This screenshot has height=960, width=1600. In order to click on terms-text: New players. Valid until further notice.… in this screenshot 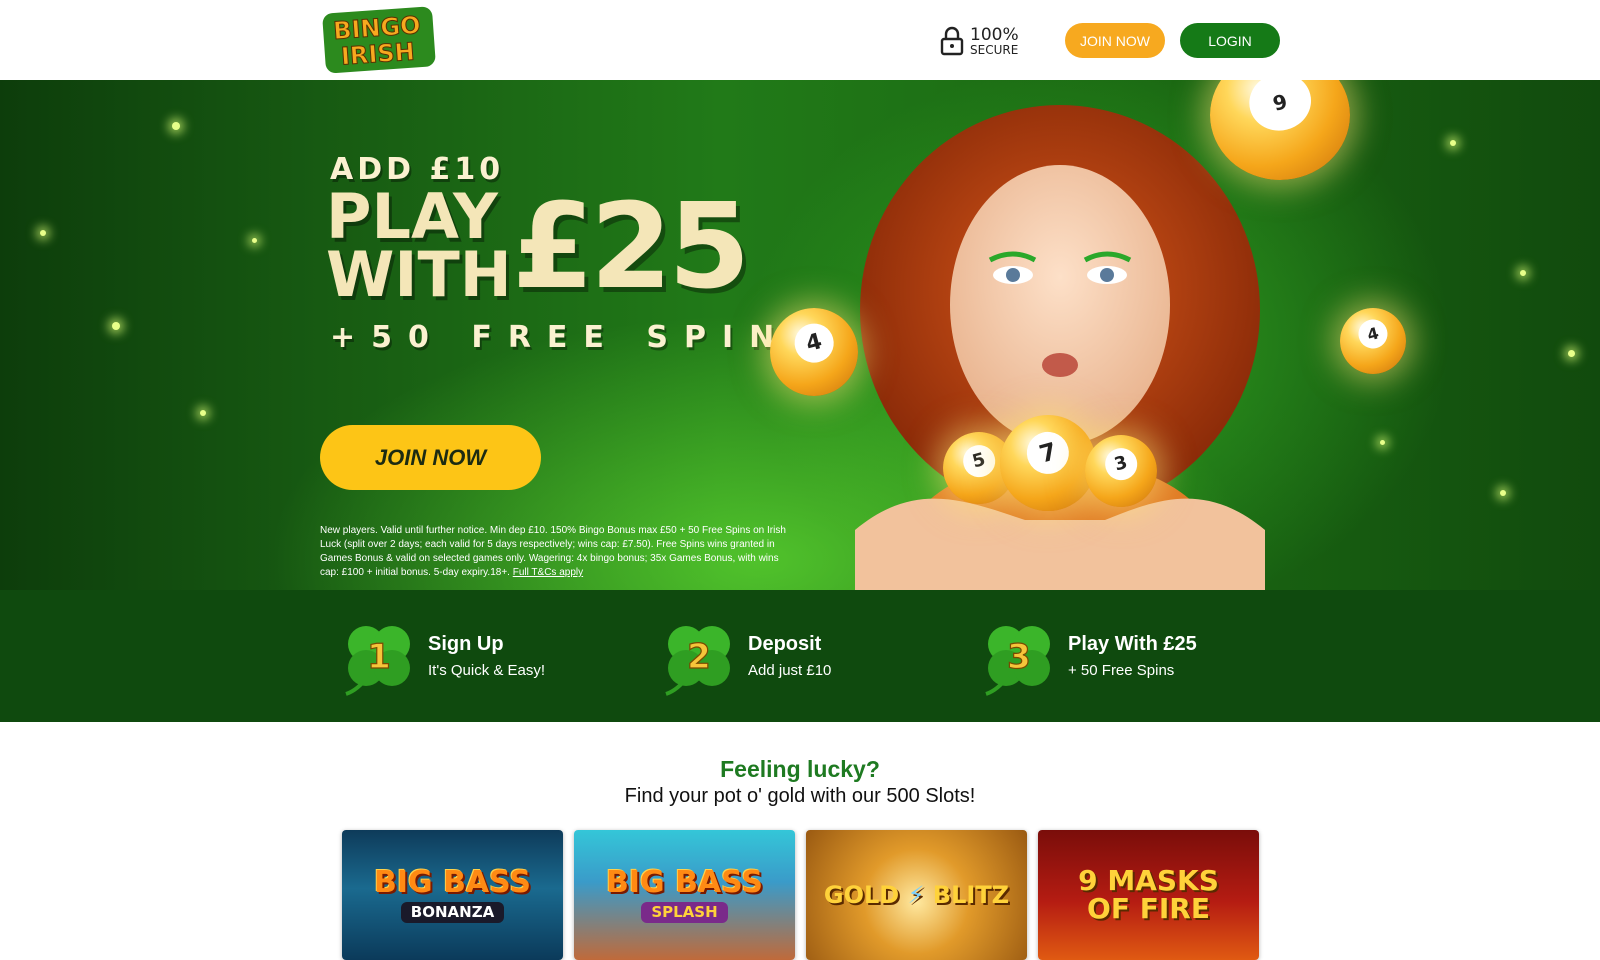, I will do `click(555, 552)`.